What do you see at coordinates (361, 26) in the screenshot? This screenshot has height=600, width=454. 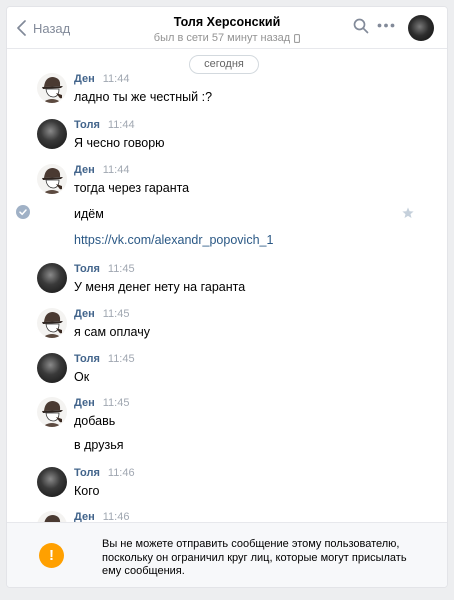 I see `search-icon` at bounding box center [361, 26].